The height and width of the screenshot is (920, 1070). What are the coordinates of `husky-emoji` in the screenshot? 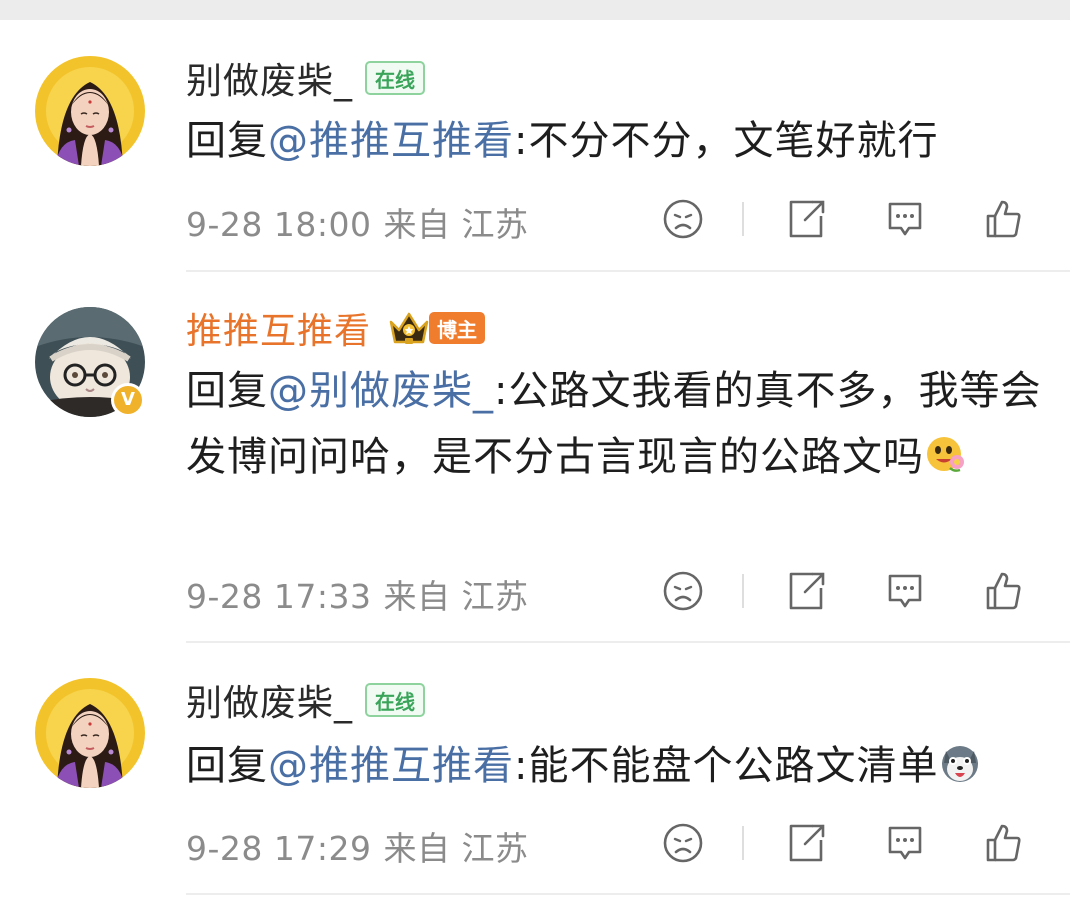 It's located at (960, 764).